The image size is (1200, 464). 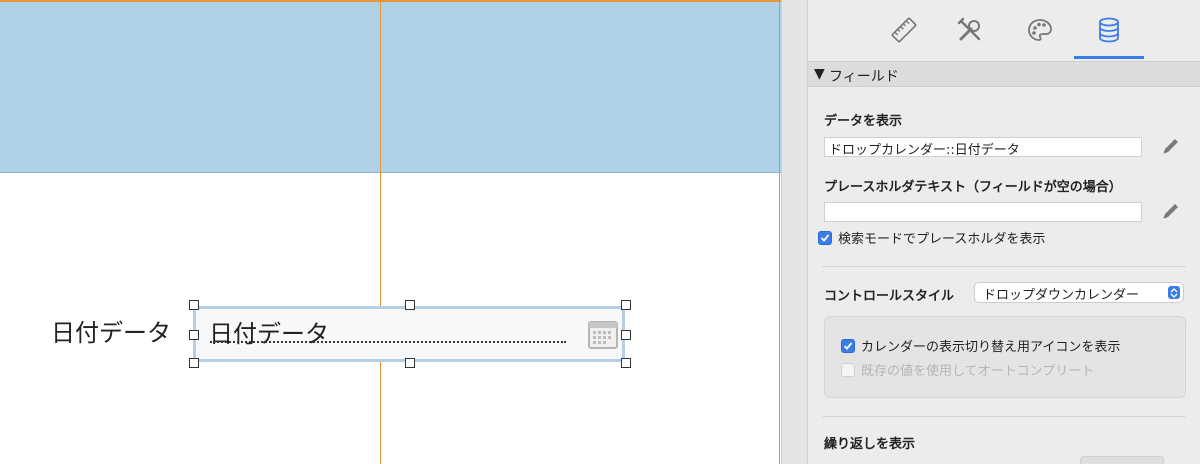 What do you see at coordinates (390, 1) in the screenshot?
I see `guide-horizontal` at bounding box center [390, 1].